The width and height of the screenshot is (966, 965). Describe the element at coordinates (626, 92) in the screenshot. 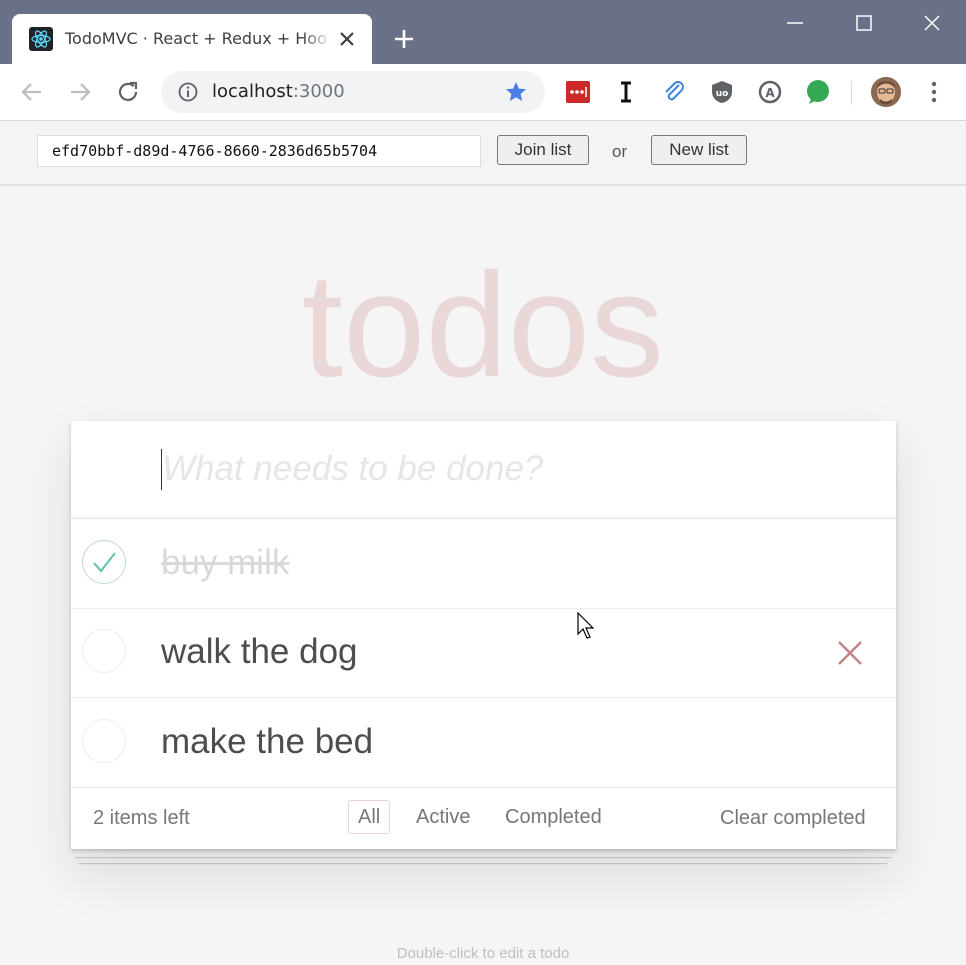

I see `instapaper-icon` at that location.